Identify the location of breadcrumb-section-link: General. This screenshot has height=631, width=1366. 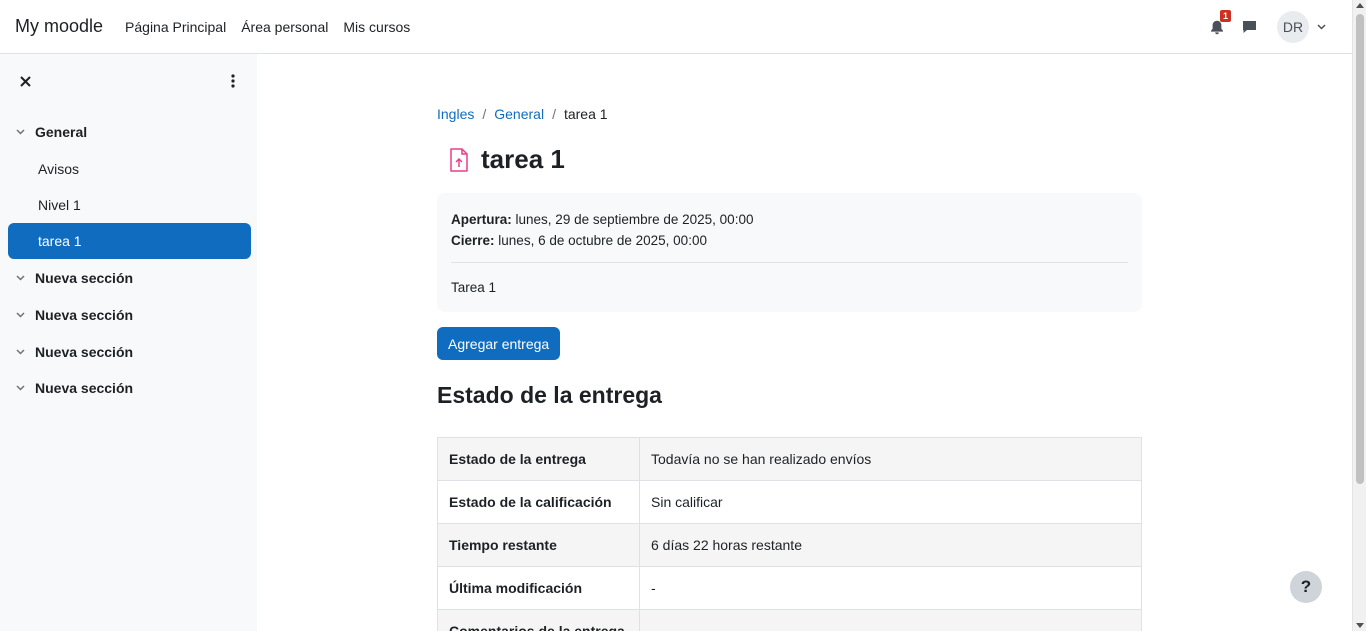
(519, 114).